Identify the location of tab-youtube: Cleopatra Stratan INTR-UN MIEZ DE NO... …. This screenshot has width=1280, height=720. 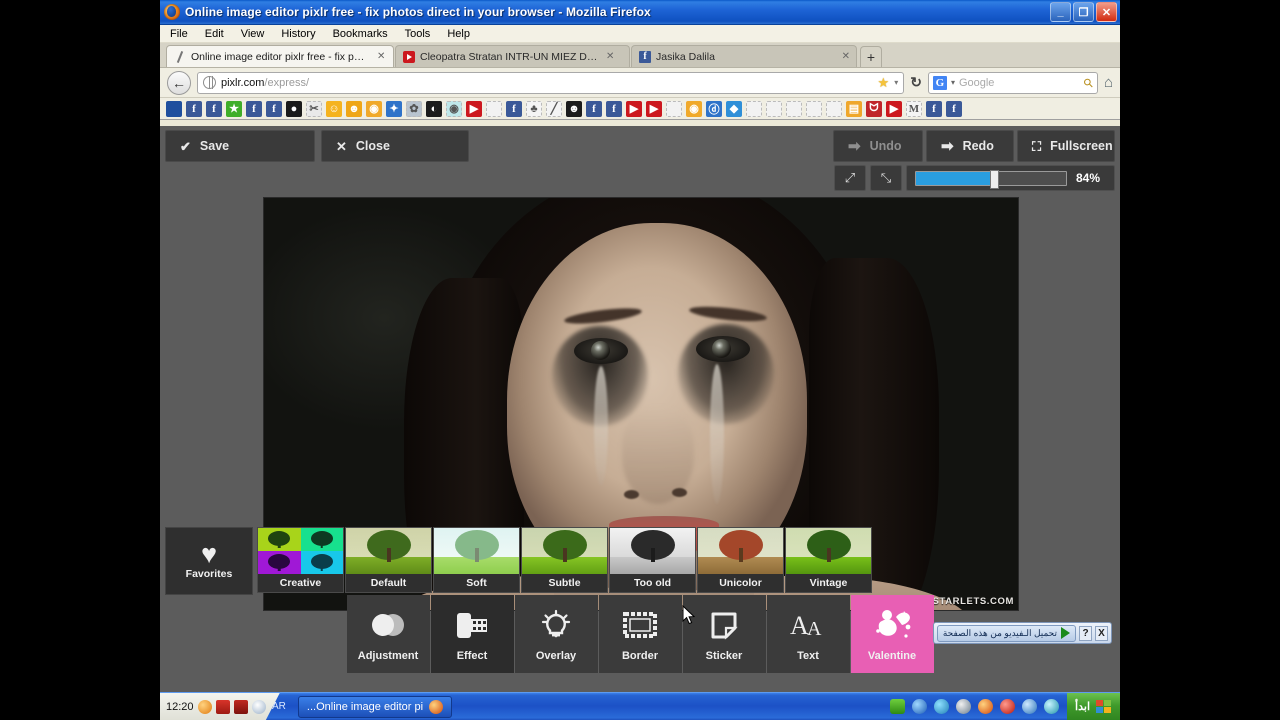
(512, 56).